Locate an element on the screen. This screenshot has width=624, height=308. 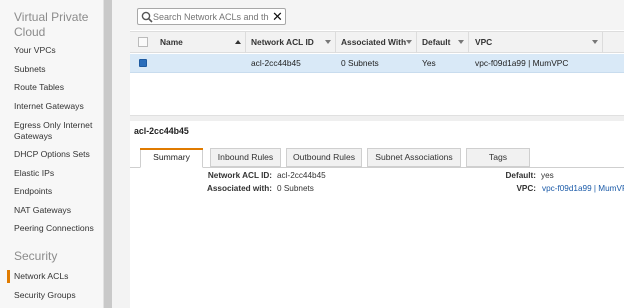
sidebar-item-egress-only-internet-gateways: Egress Only Internet Gateways is located at coordinates (58, 131).